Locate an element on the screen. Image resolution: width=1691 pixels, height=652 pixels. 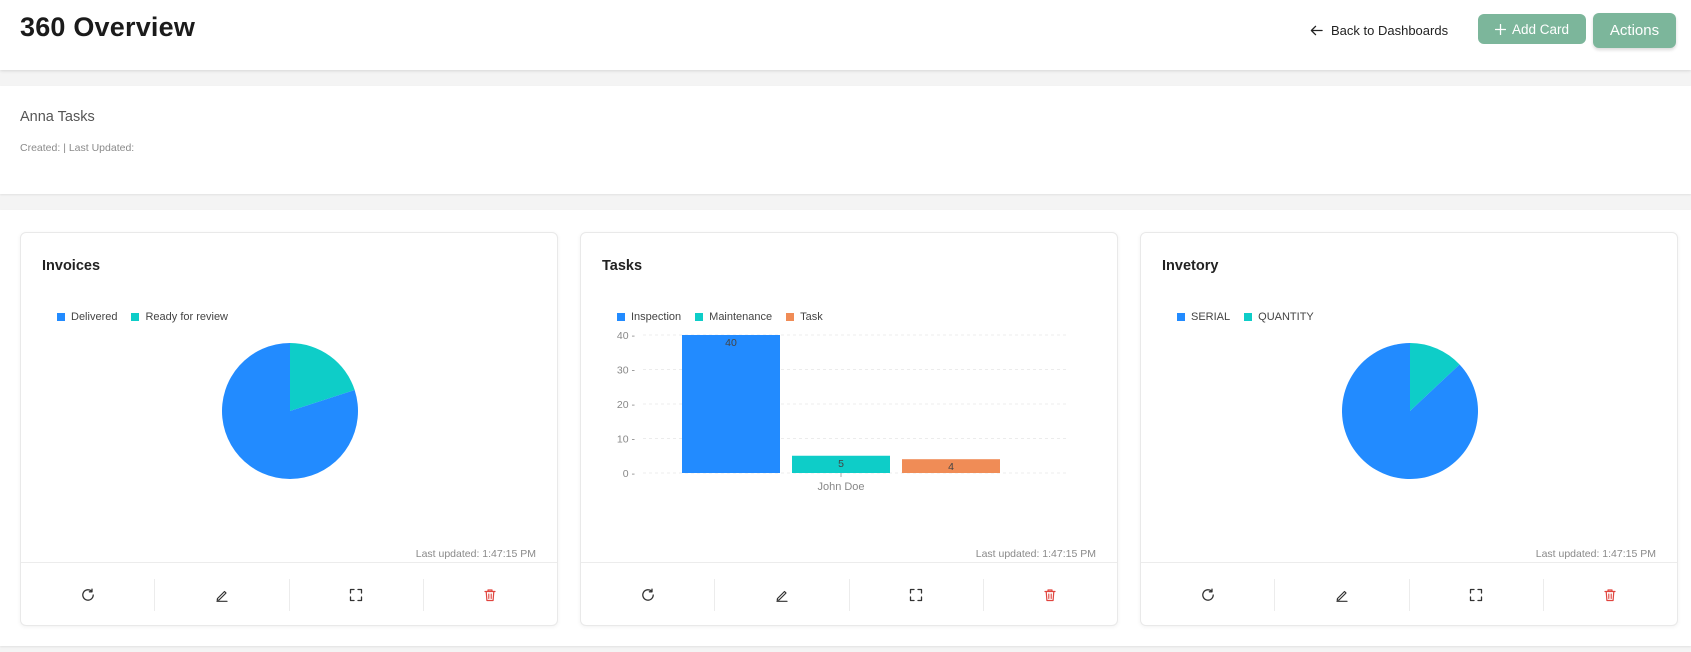
legend-item: Ready for review is located at coordinates (179, 317).